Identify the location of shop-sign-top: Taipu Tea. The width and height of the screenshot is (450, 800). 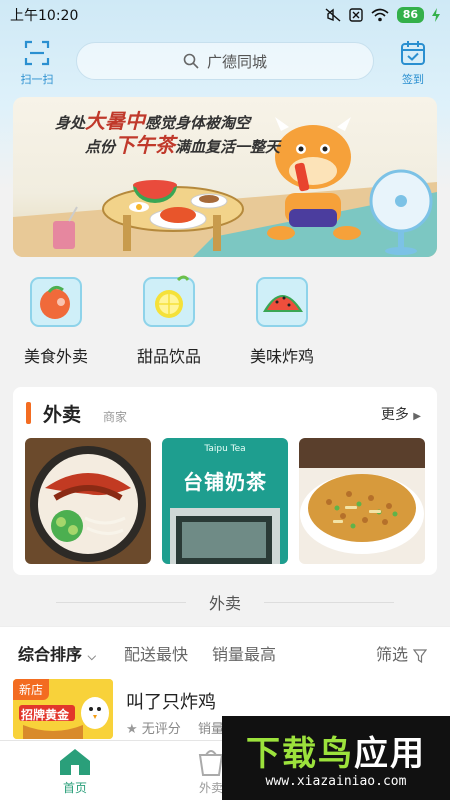
(225, 449).